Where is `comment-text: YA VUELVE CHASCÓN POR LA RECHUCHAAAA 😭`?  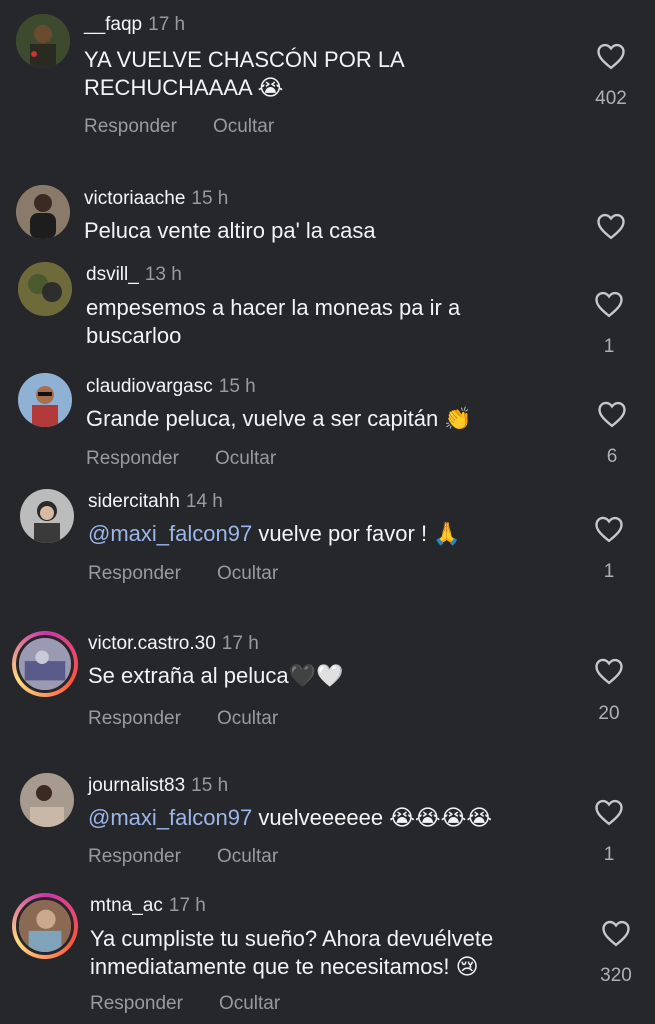 comment-text: YA VUELVE CHASCÓN POR LA RECHUCHAAAA 😭 is located at coordinates (244, 73).